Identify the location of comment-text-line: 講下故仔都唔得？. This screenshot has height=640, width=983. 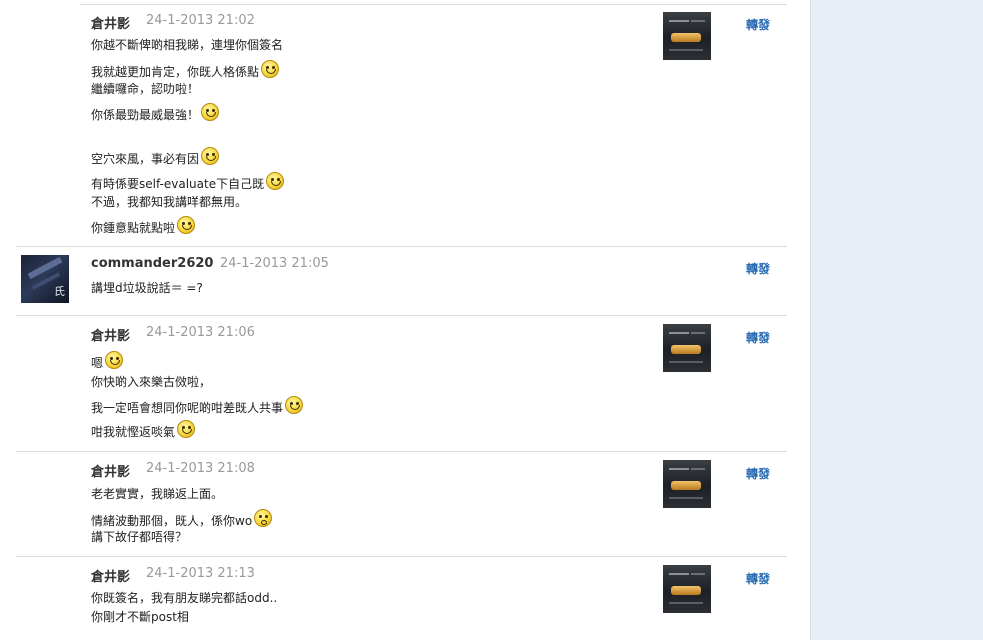
(139, 537).